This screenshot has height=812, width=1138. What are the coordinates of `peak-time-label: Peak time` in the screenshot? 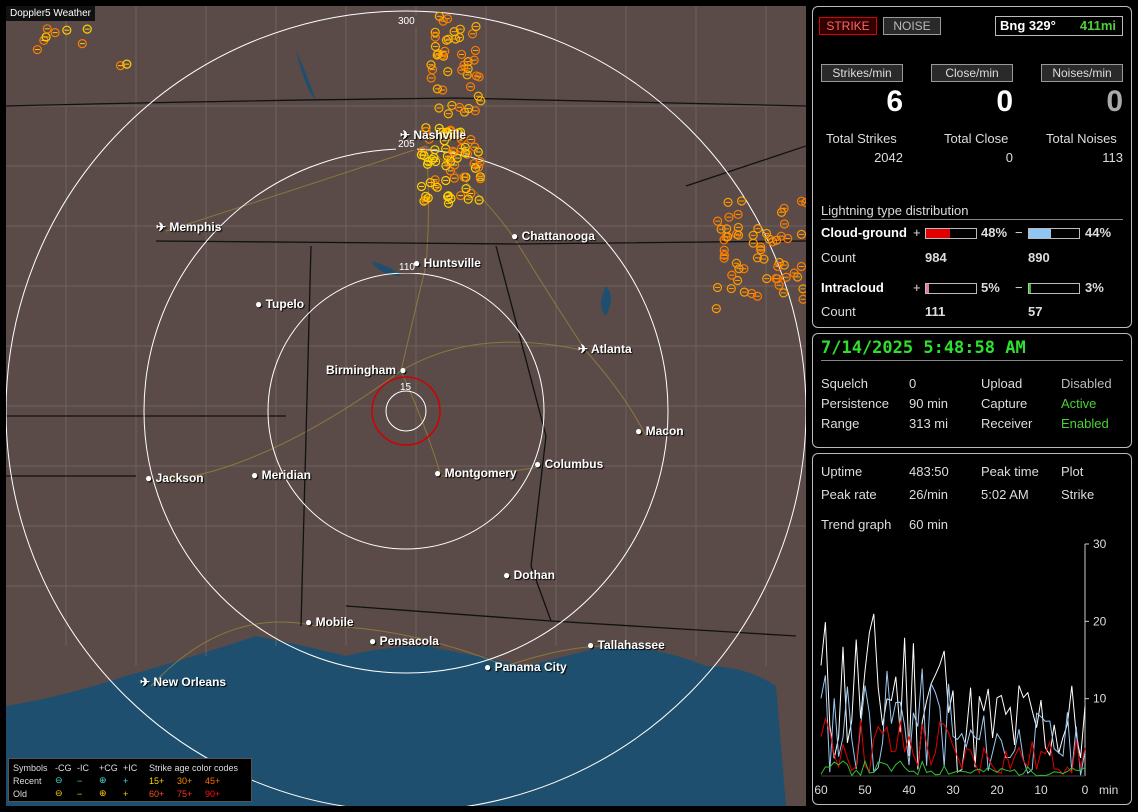 It's located at (1010, 471).